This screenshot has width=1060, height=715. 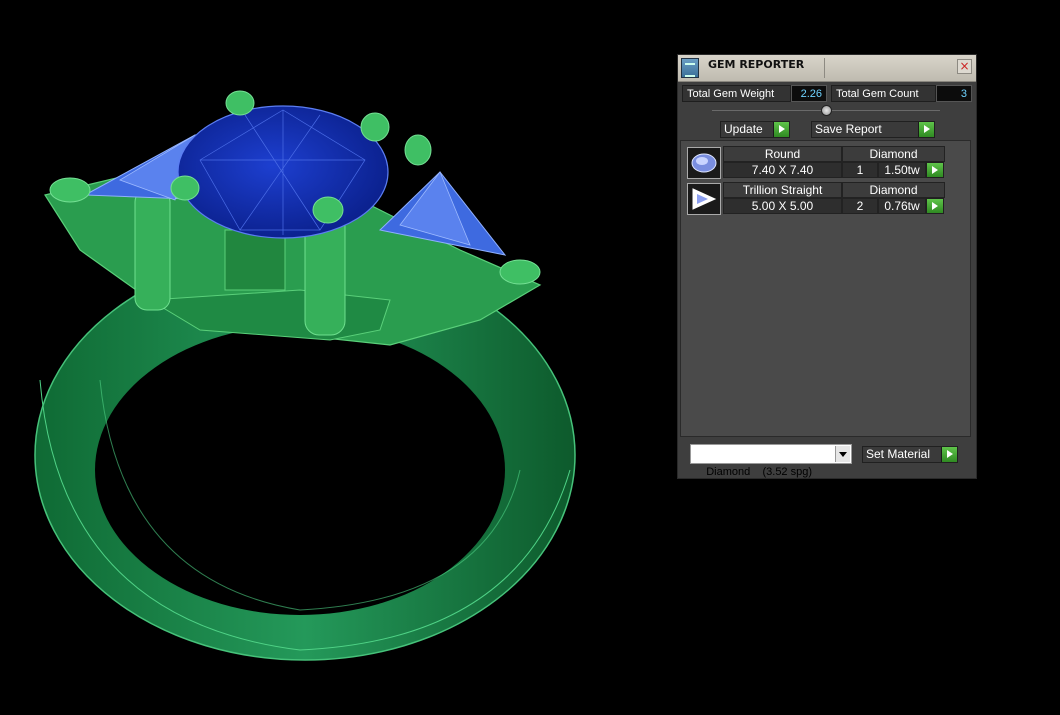 I want to click on material-select-value: Diamond (3.52 spg), so click(x=759, y=472).